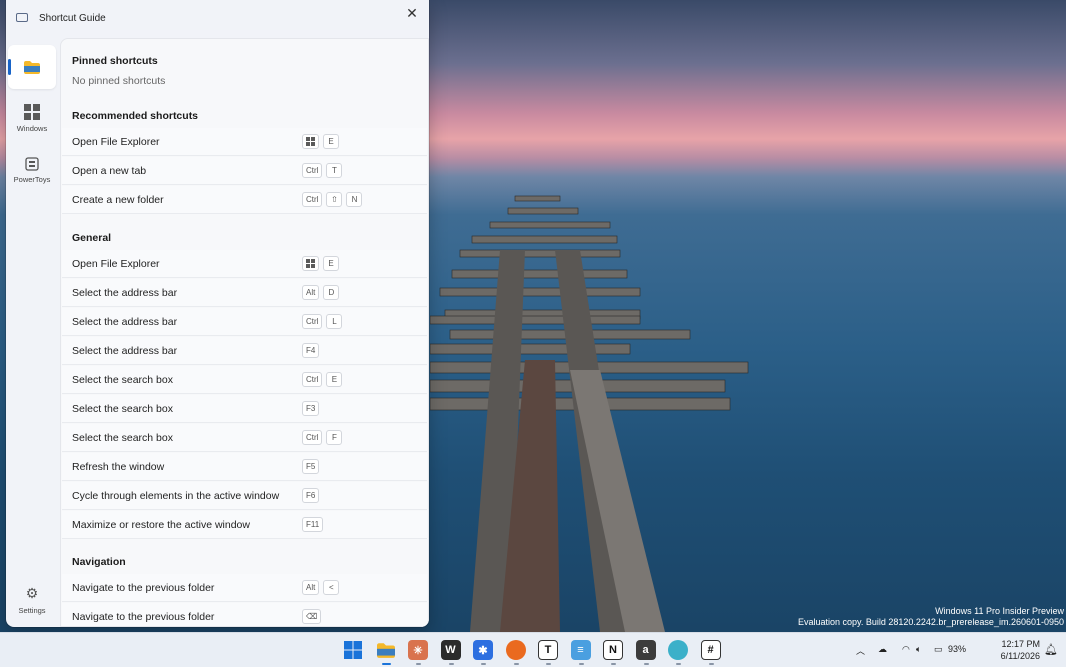 This screenshot has width=1066, height=667. What do you see at coordinates (244, 438) in the screenshot?
I see `shortcut-row: Select the search box Ctrl F` at bounding box center [244, 438].